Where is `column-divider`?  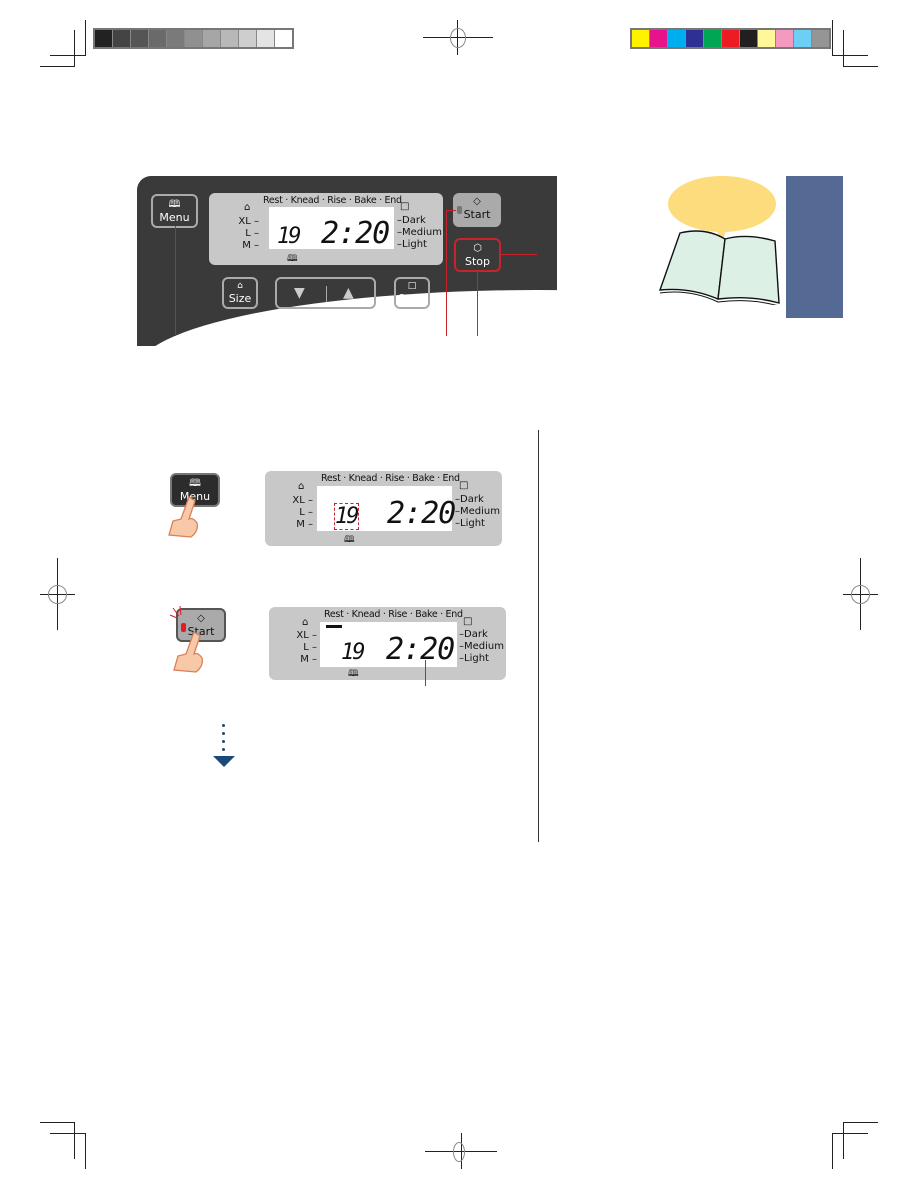
column-divider is located at coordinates (538, 636).